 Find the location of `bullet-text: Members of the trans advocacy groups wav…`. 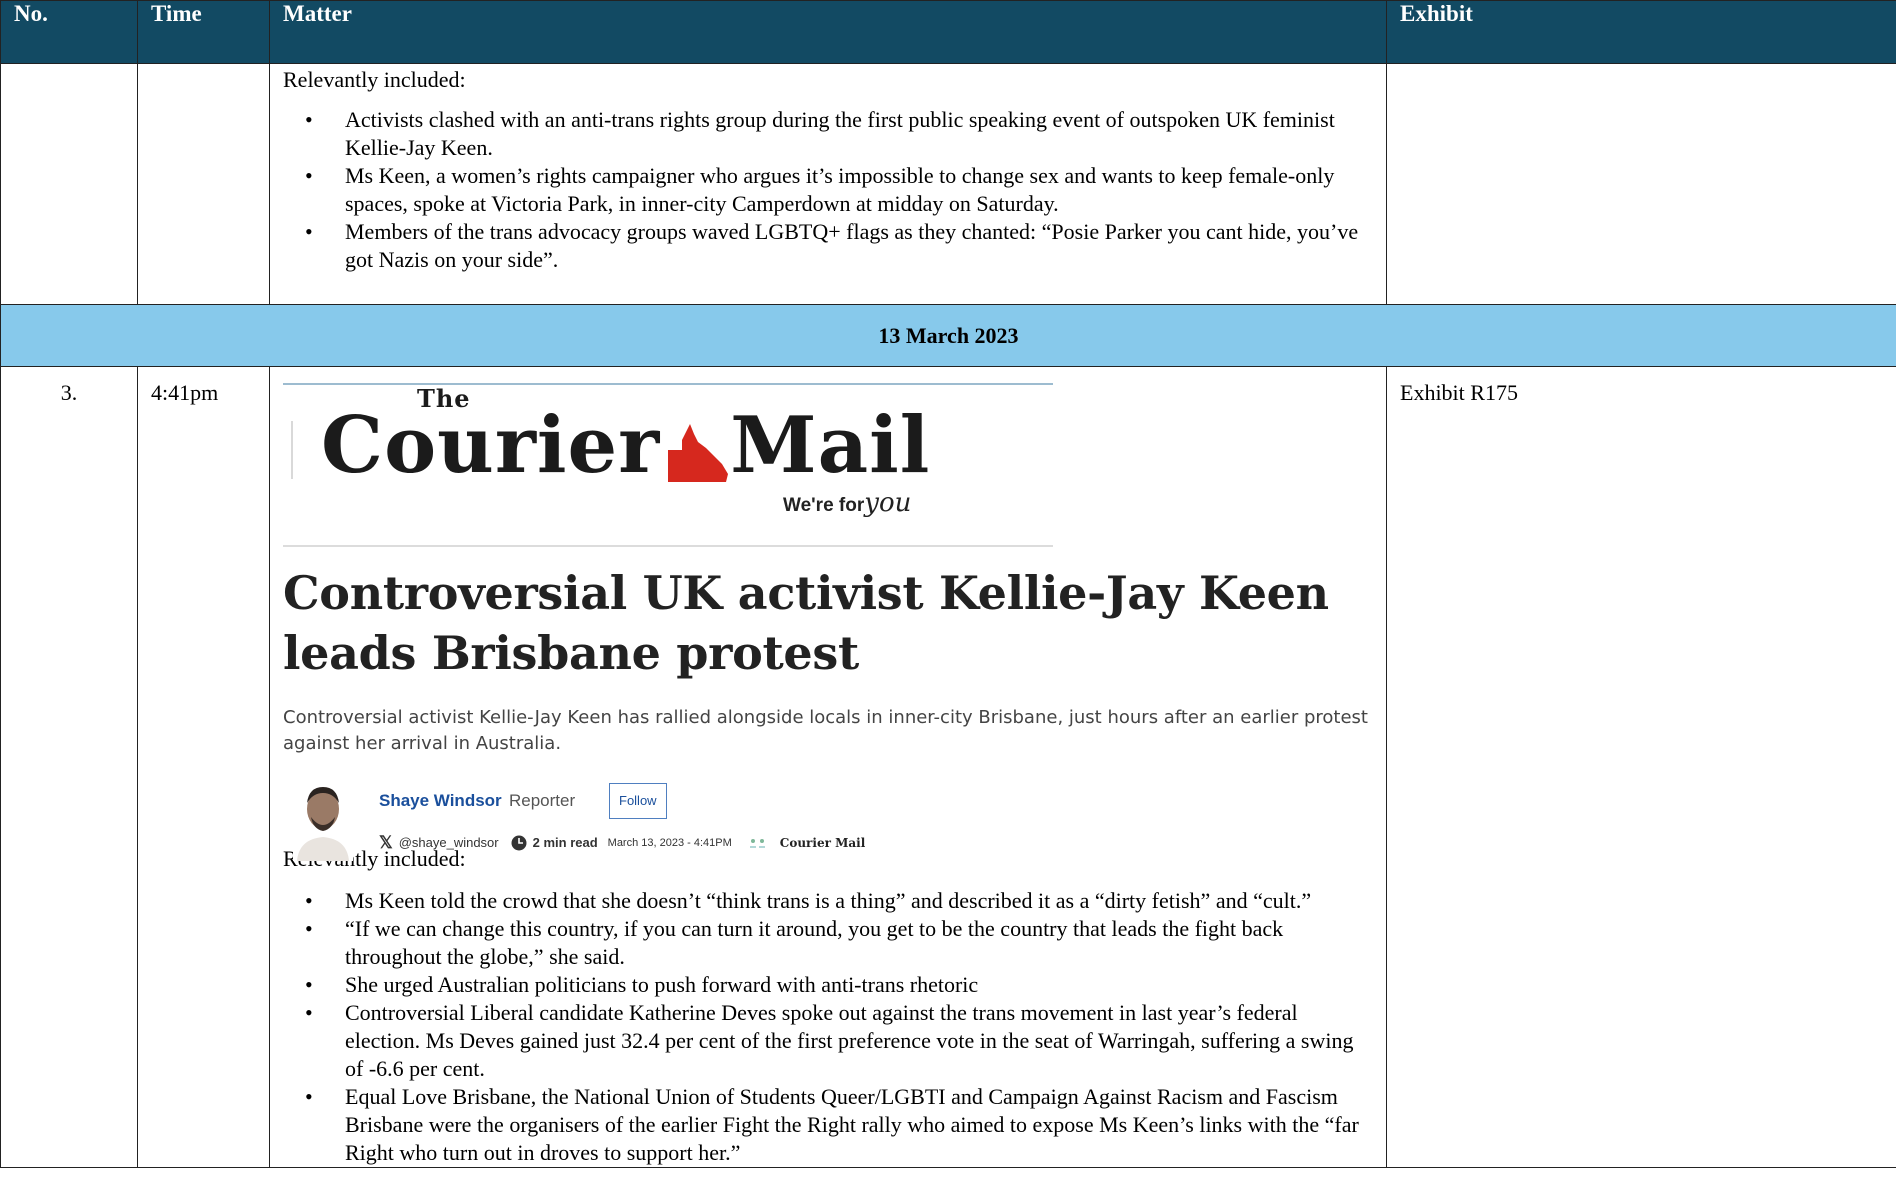

bullet-text: Members of the trans advocacy groups wav… is located at coordinates (852, 245).